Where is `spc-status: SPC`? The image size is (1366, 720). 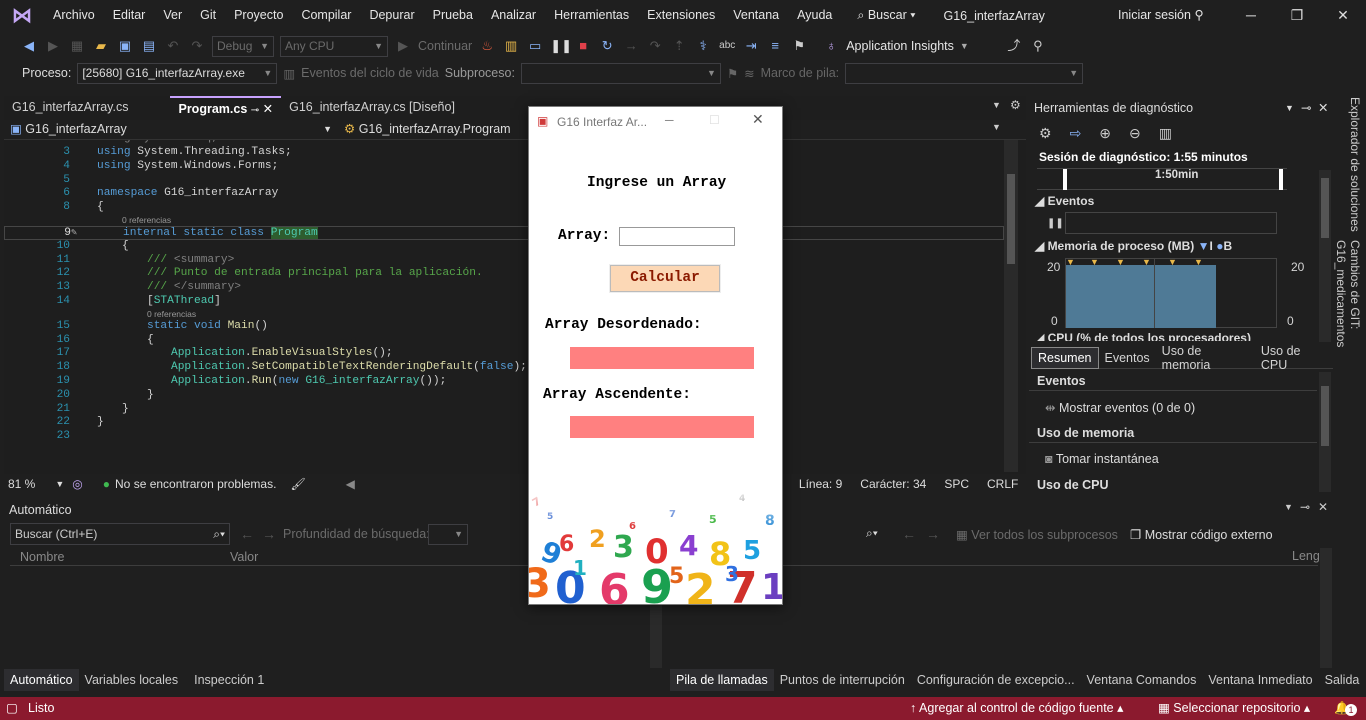
spc-status: SPC is located at coordinates (956, 484).